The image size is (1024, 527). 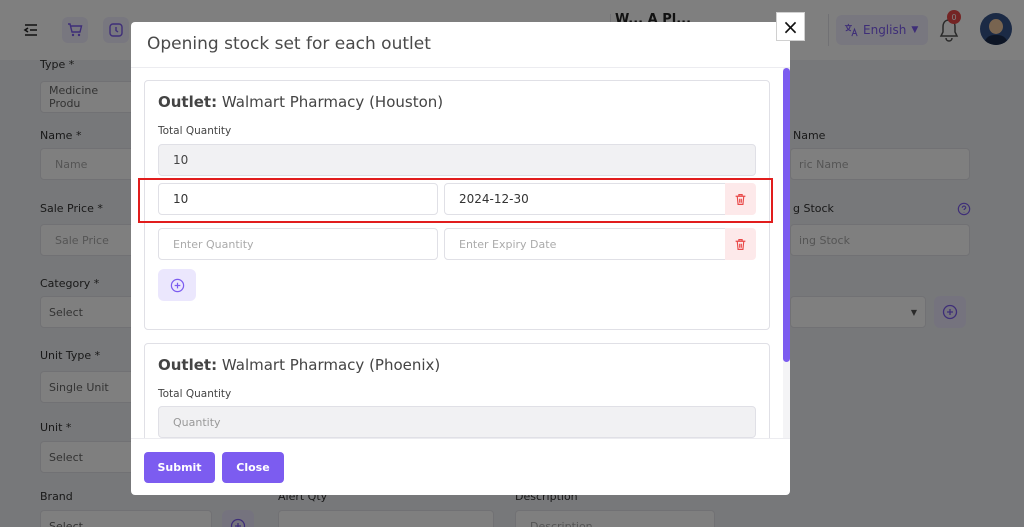 I want to click on scrollbar-thumb, so click(x=786, y=215).